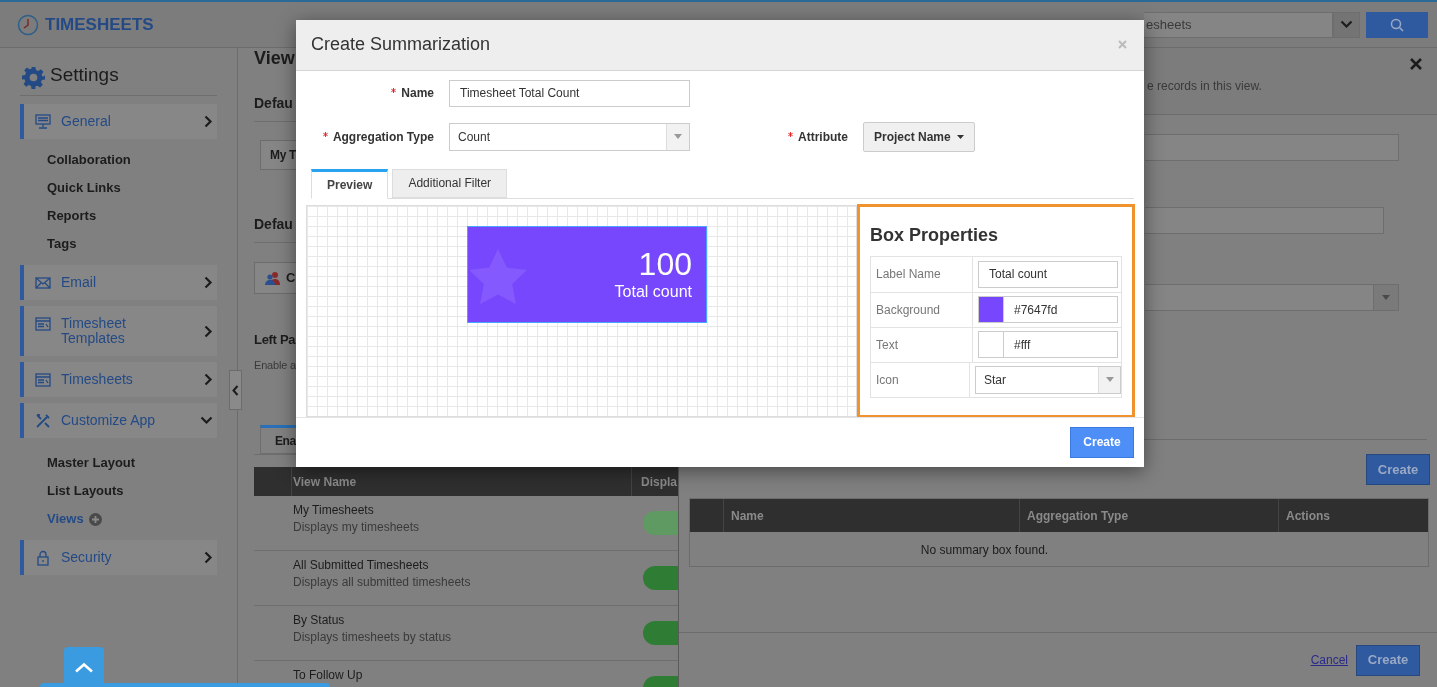 This screenshot has width=1437, height=687. Describe the element at coordinates (350, 183) in the screenshot. I see `tab: Preview` at that location.